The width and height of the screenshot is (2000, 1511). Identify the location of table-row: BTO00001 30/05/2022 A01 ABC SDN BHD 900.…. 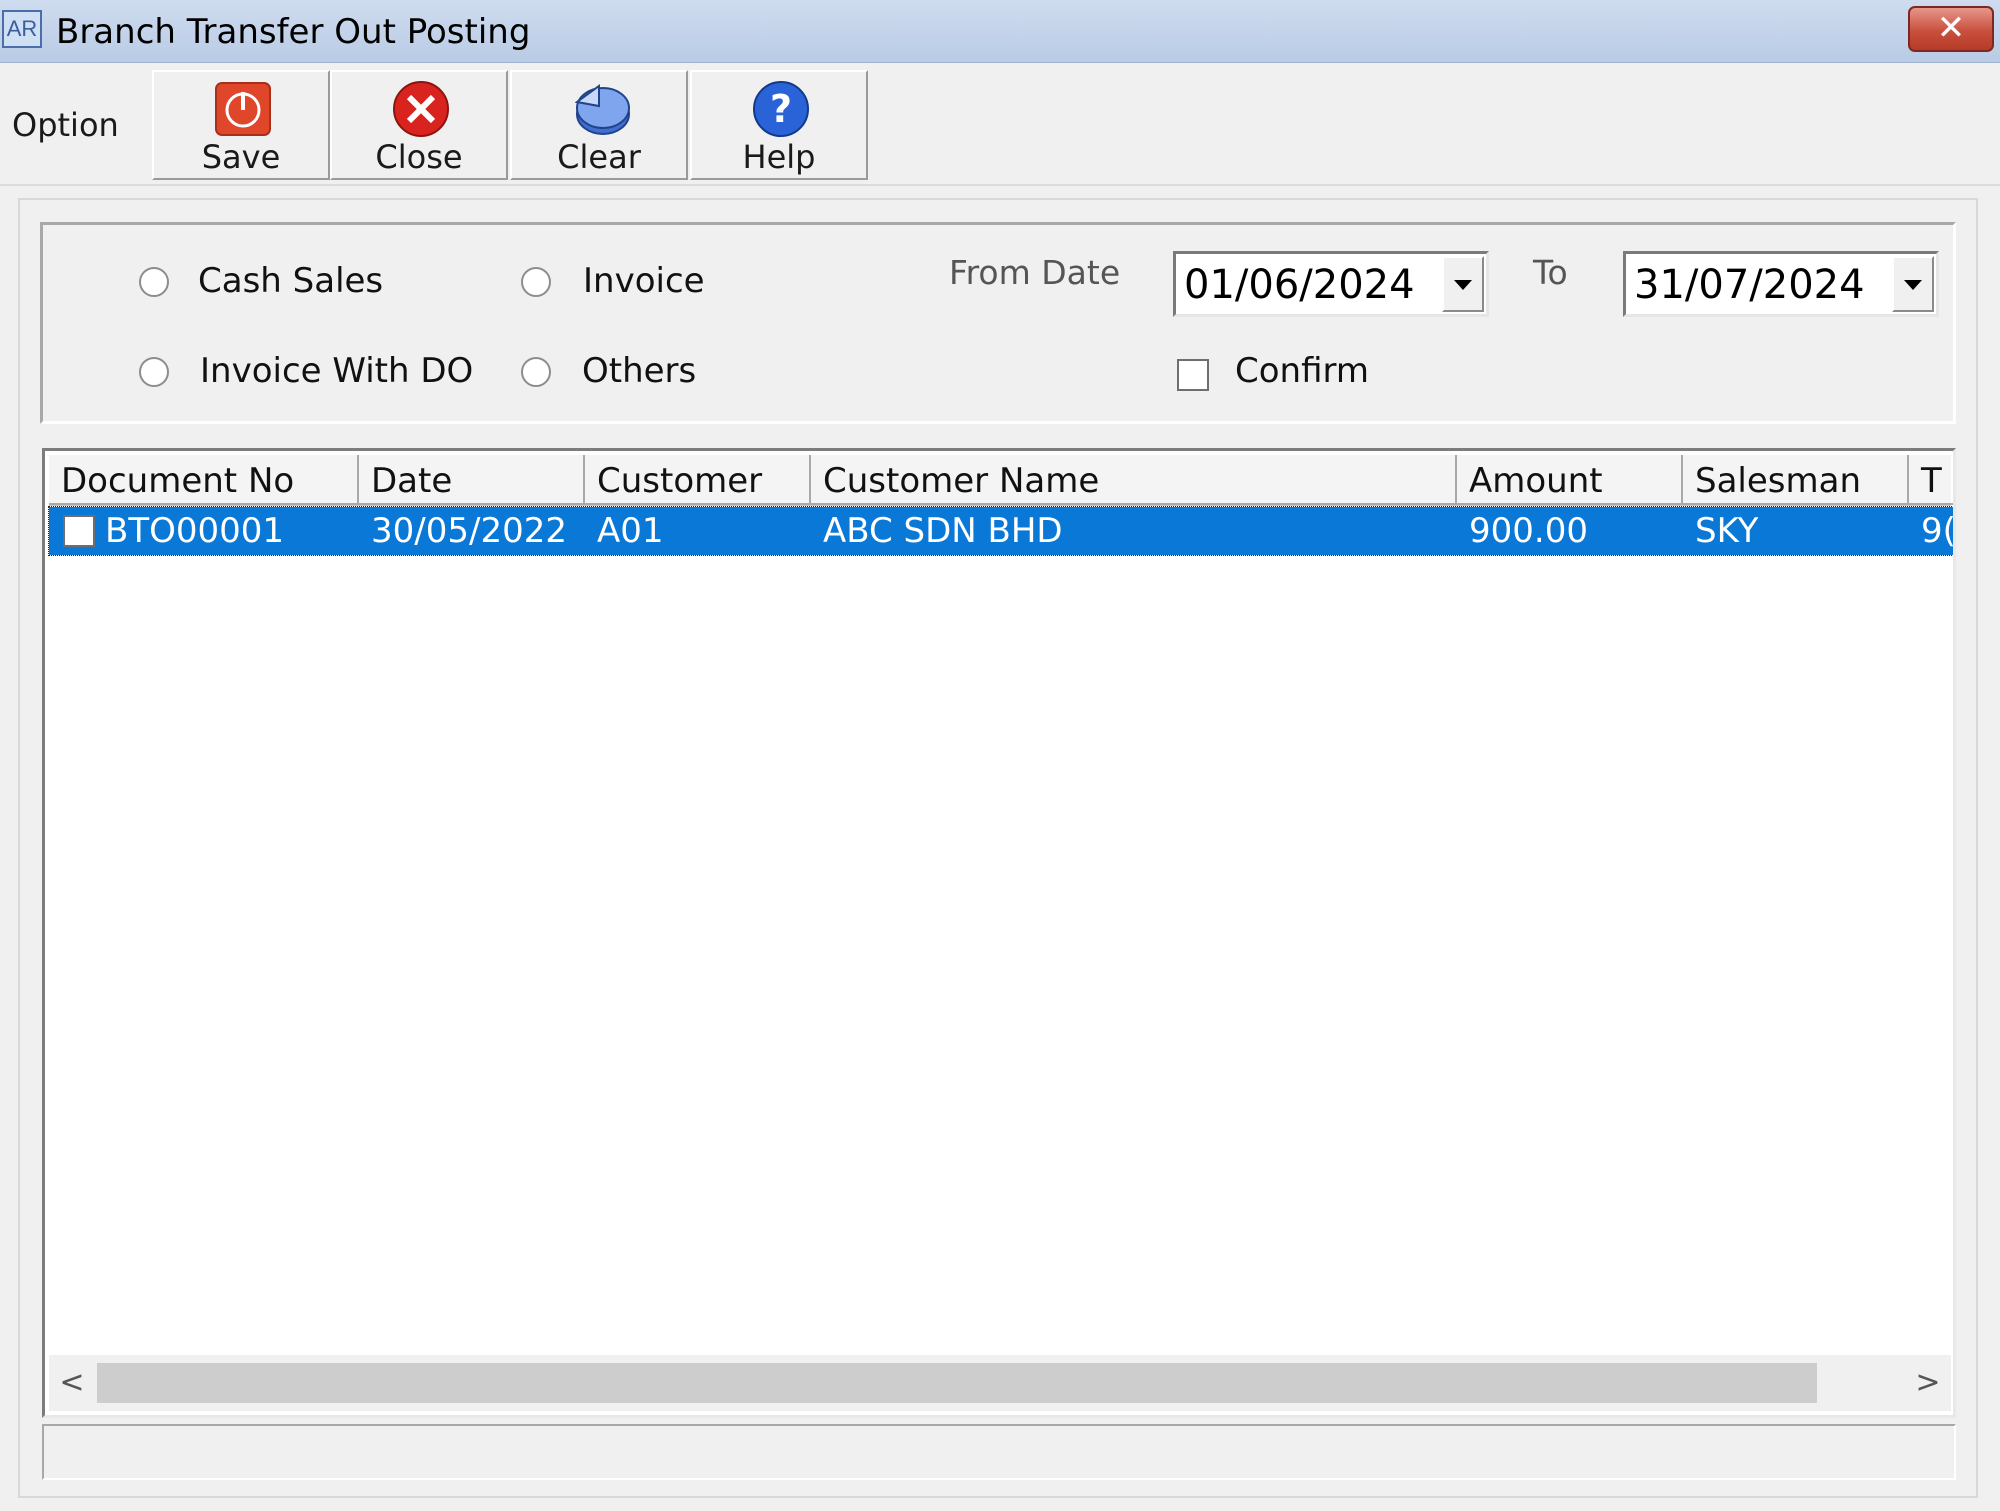
(1000, 531).